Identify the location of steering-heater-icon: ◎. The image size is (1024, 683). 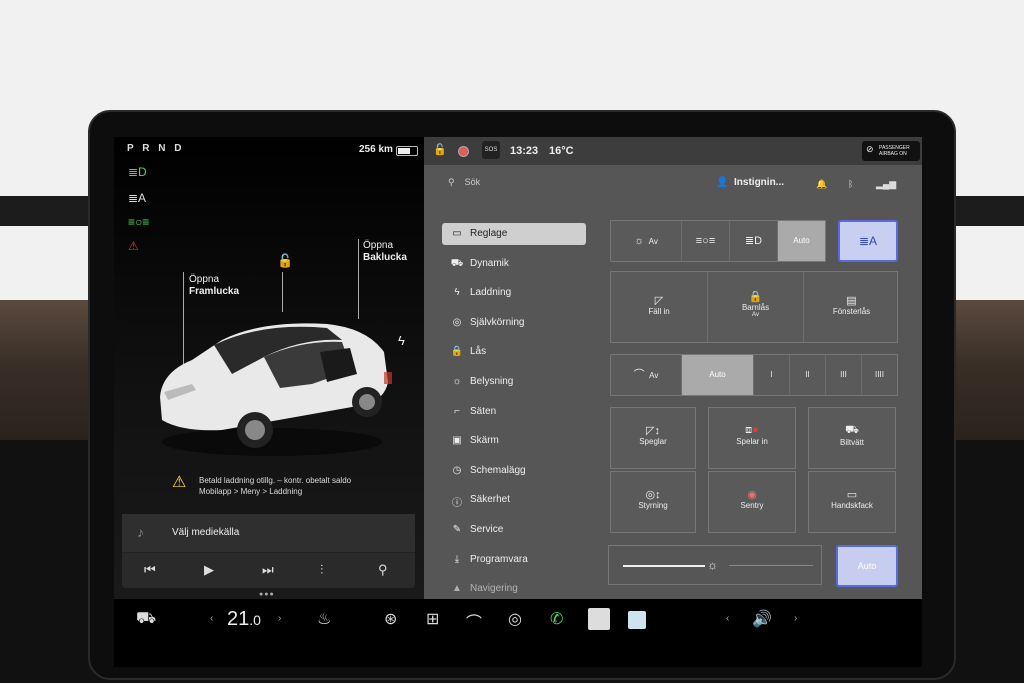
(515, 619).